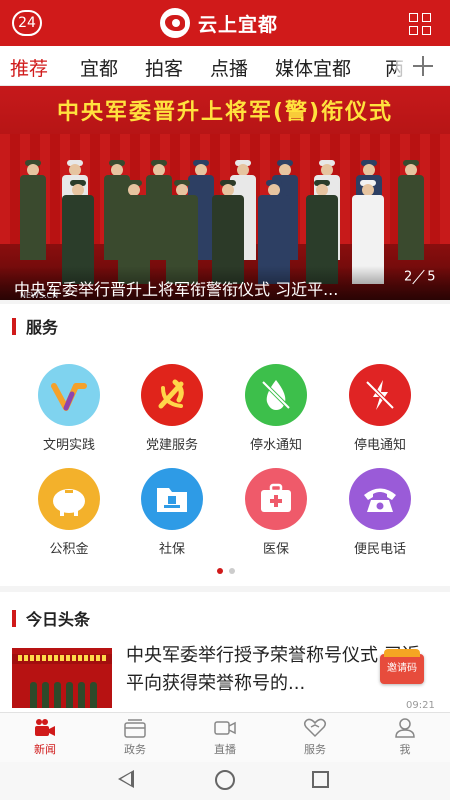  I want to click on government-affairs-icon, so click(135, 728).